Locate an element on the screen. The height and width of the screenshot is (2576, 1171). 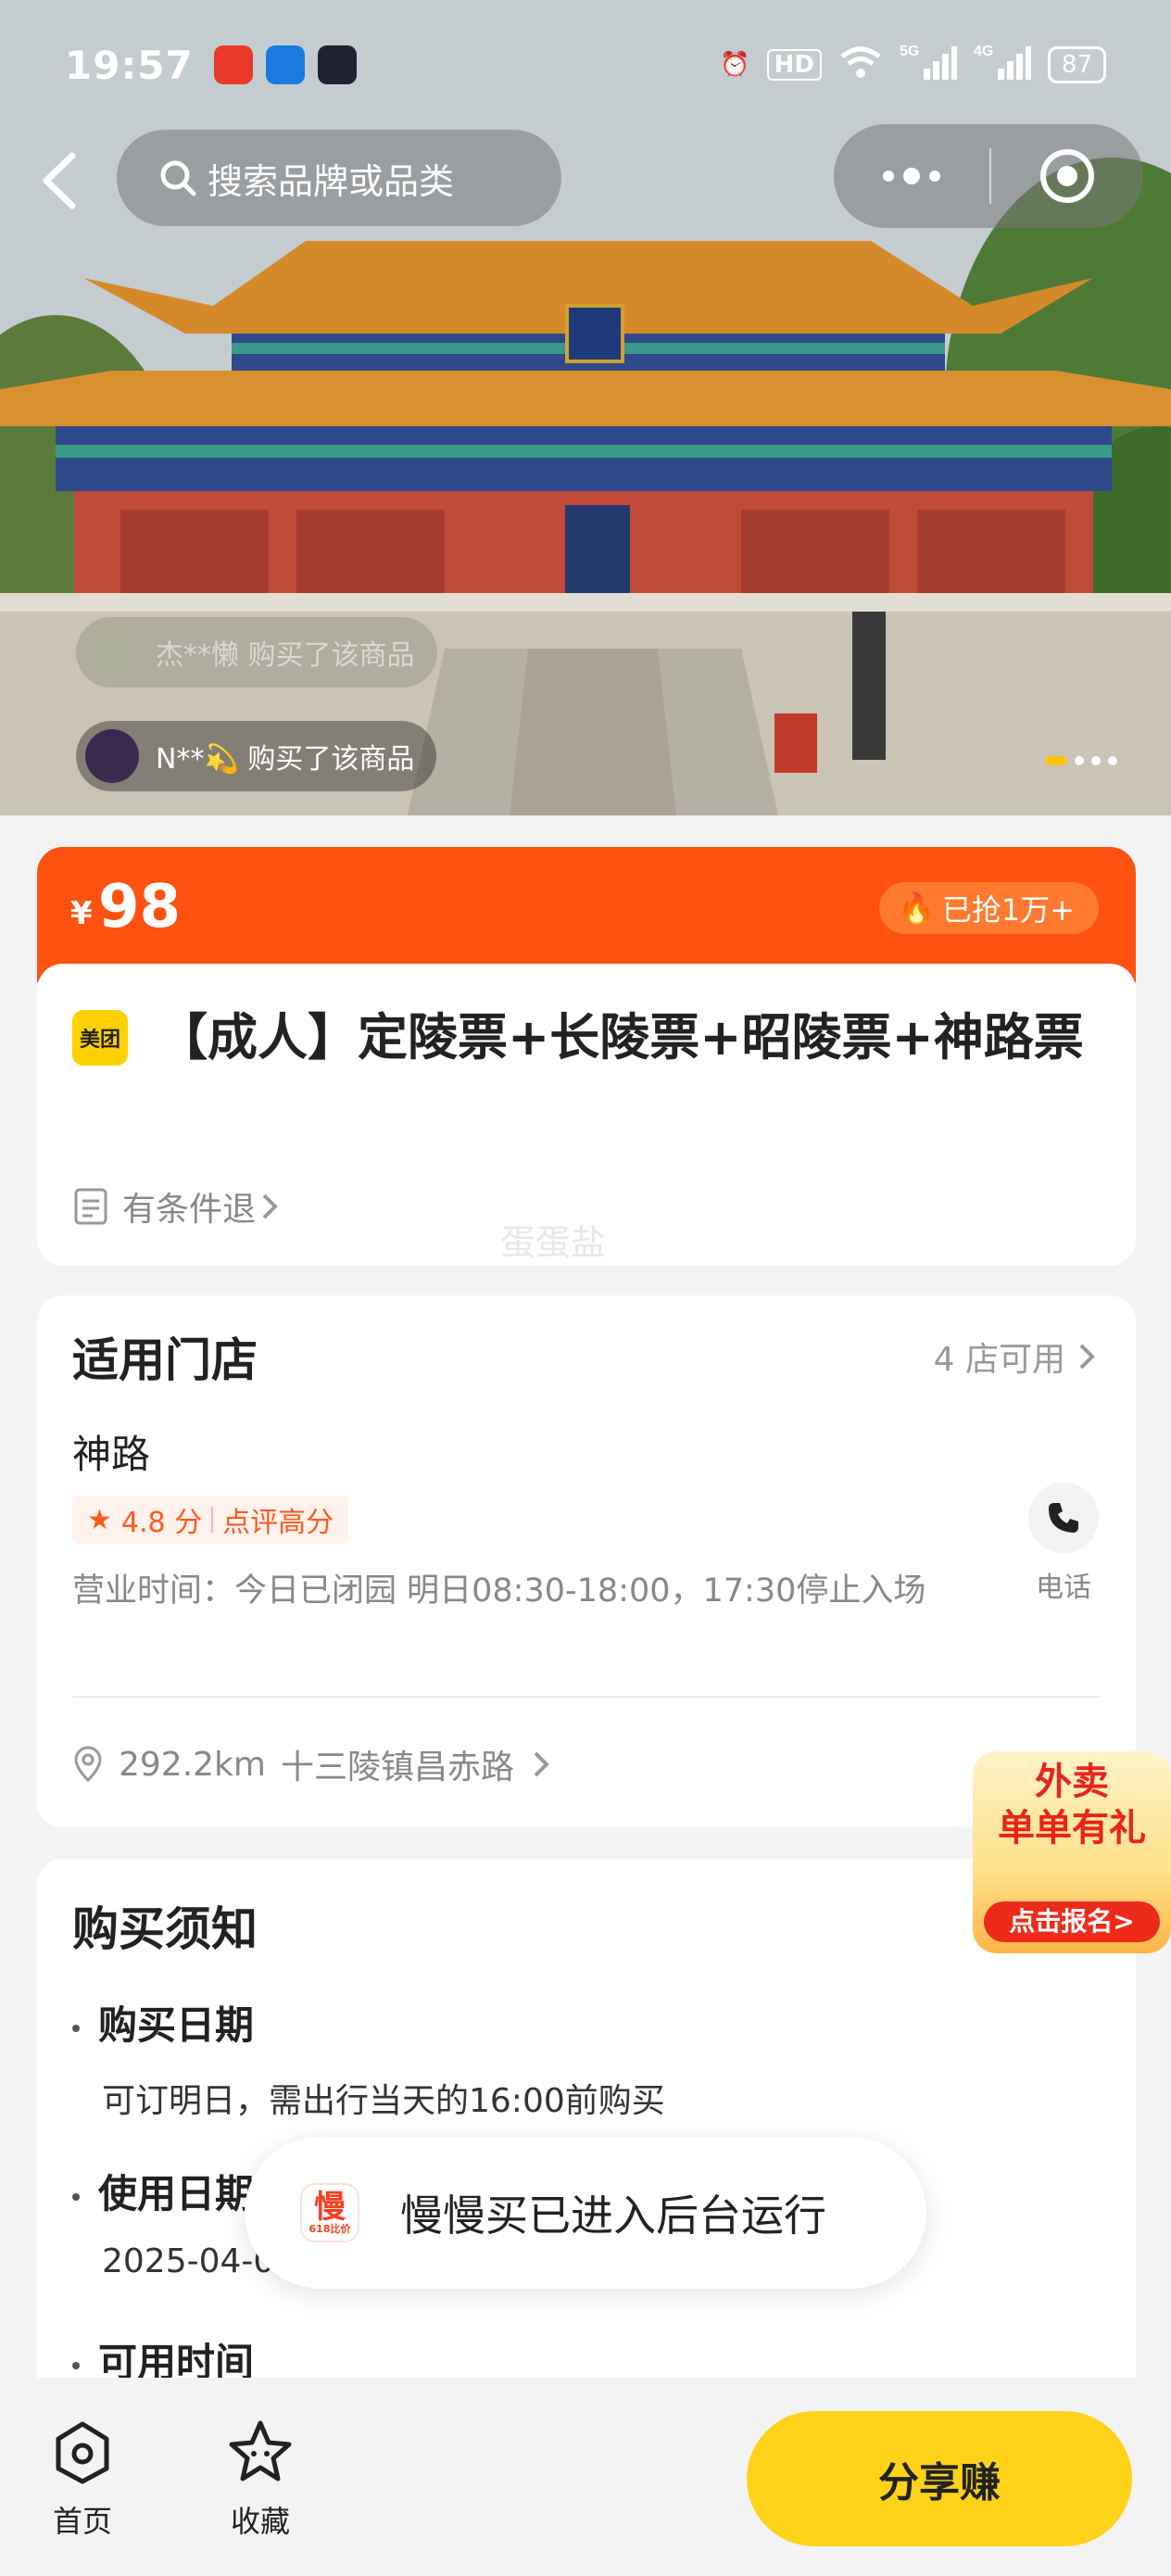
search-placeholder: 搜索品牌或品类 is located at coordinates (331, 181).